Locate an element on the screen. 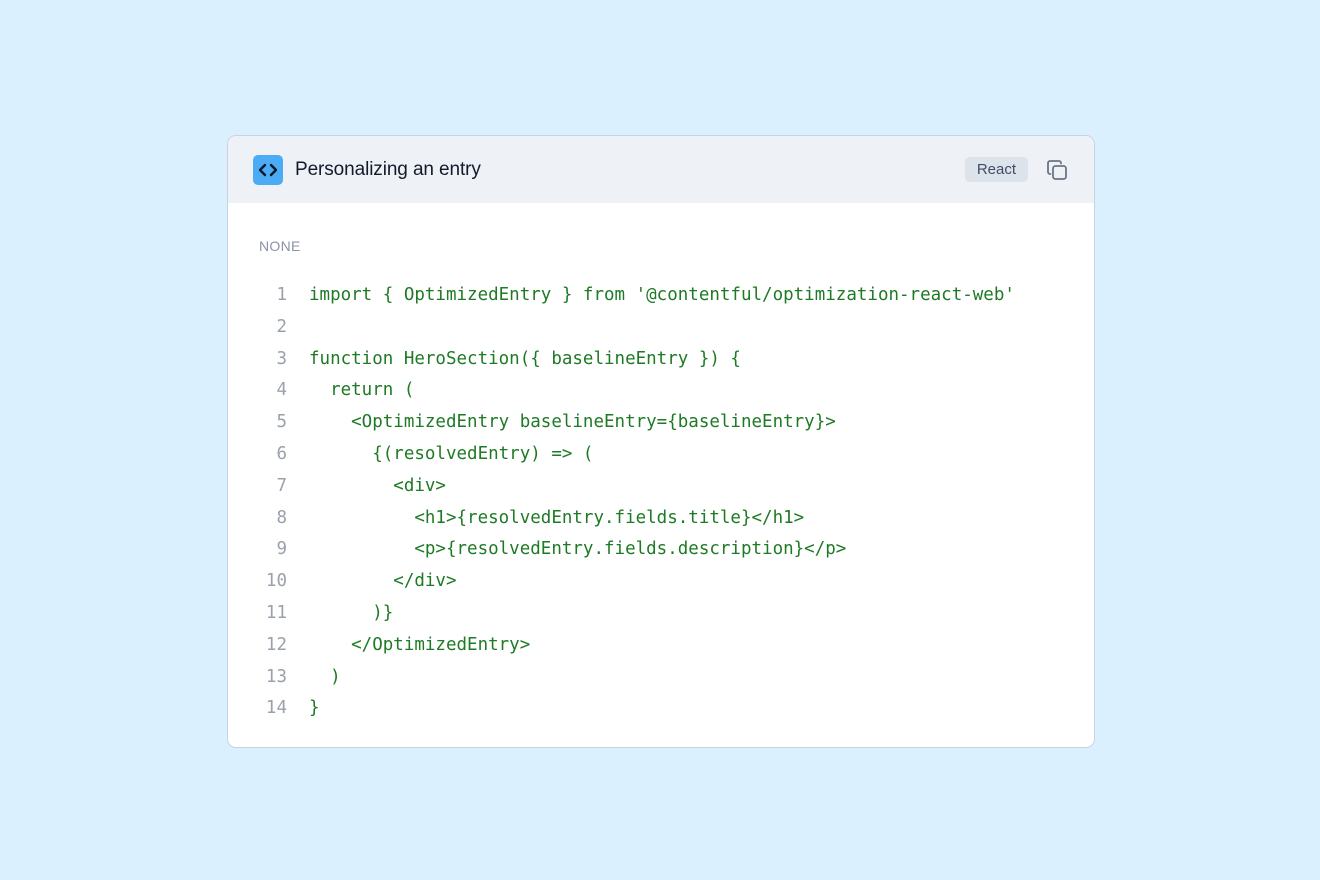 Image resolution: width=1320 pixels, height=880 pixels. card-title: Personalizing an entry is located at coordinates (388, 169).